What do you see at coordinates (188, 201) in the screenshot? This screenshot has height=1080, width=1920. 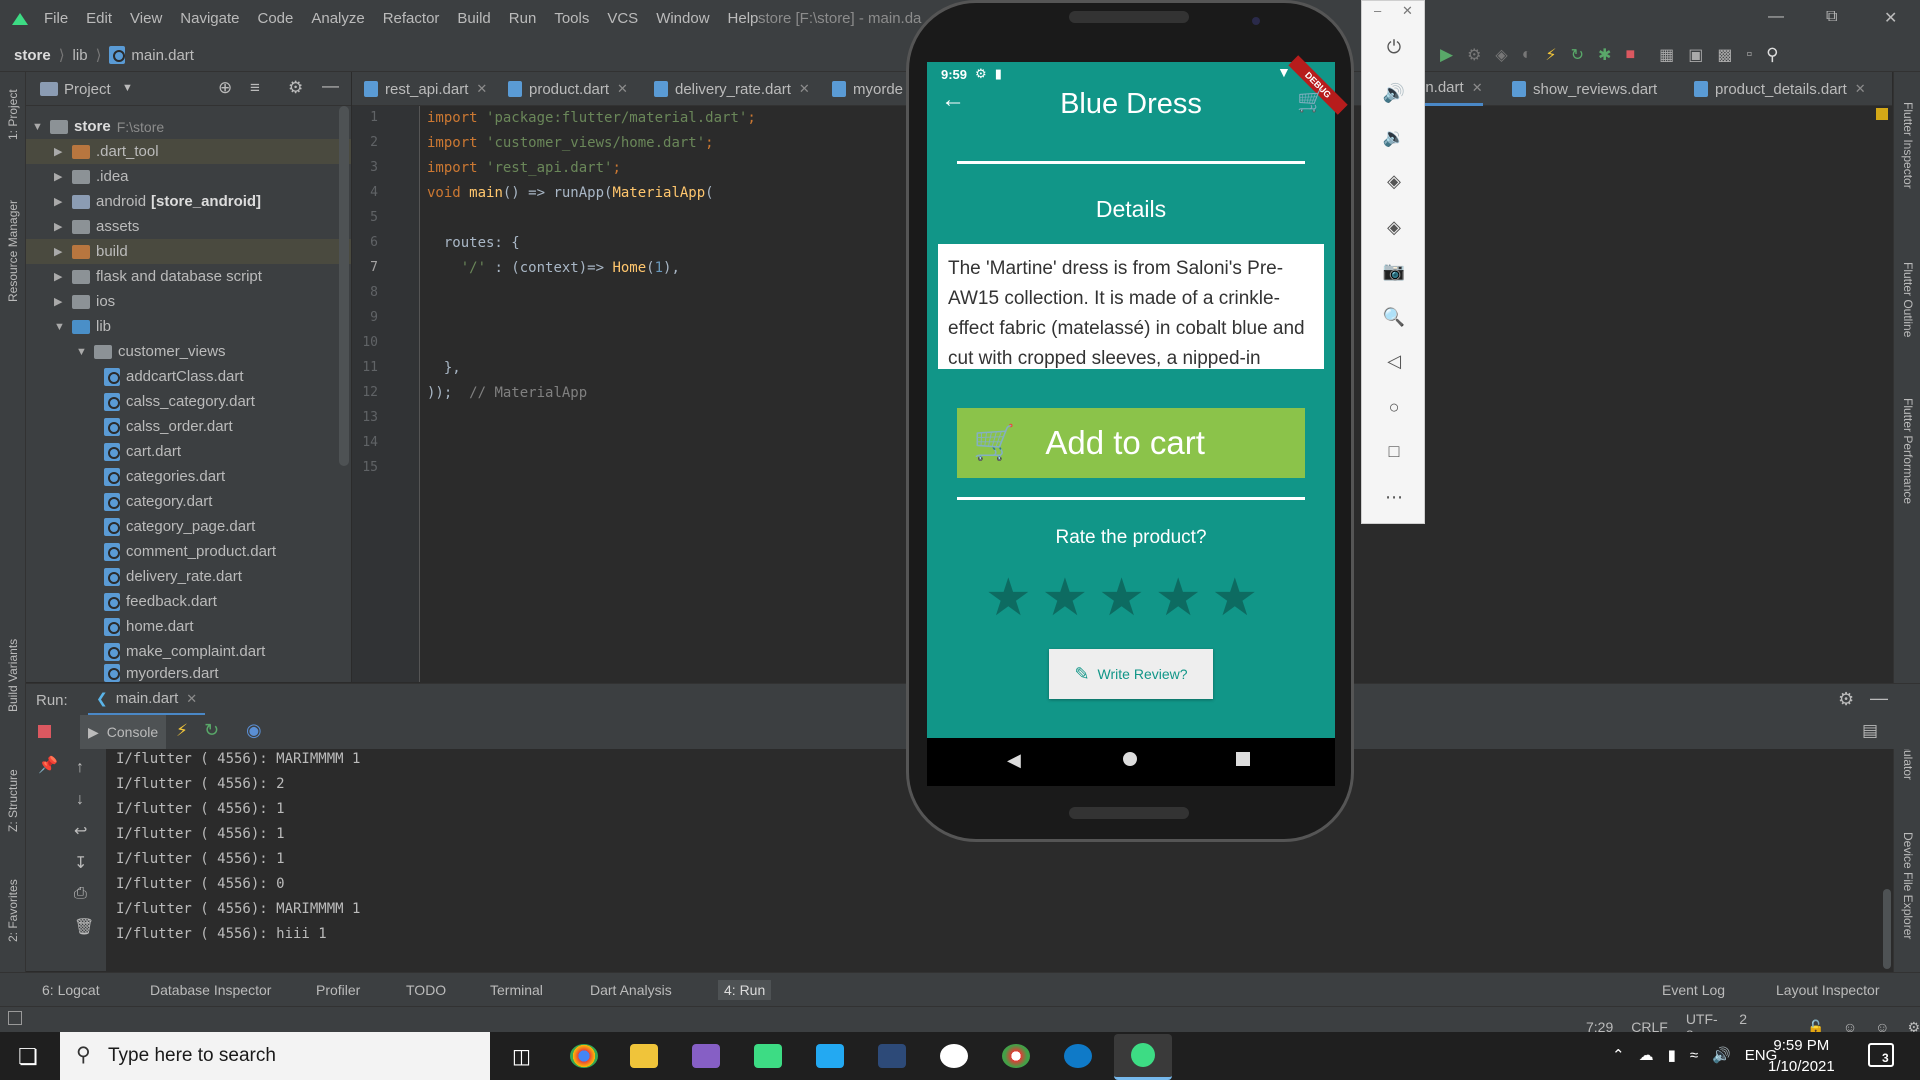 I see `tree-item: ▶ android [store_android]` at bounding box center [188, 201].